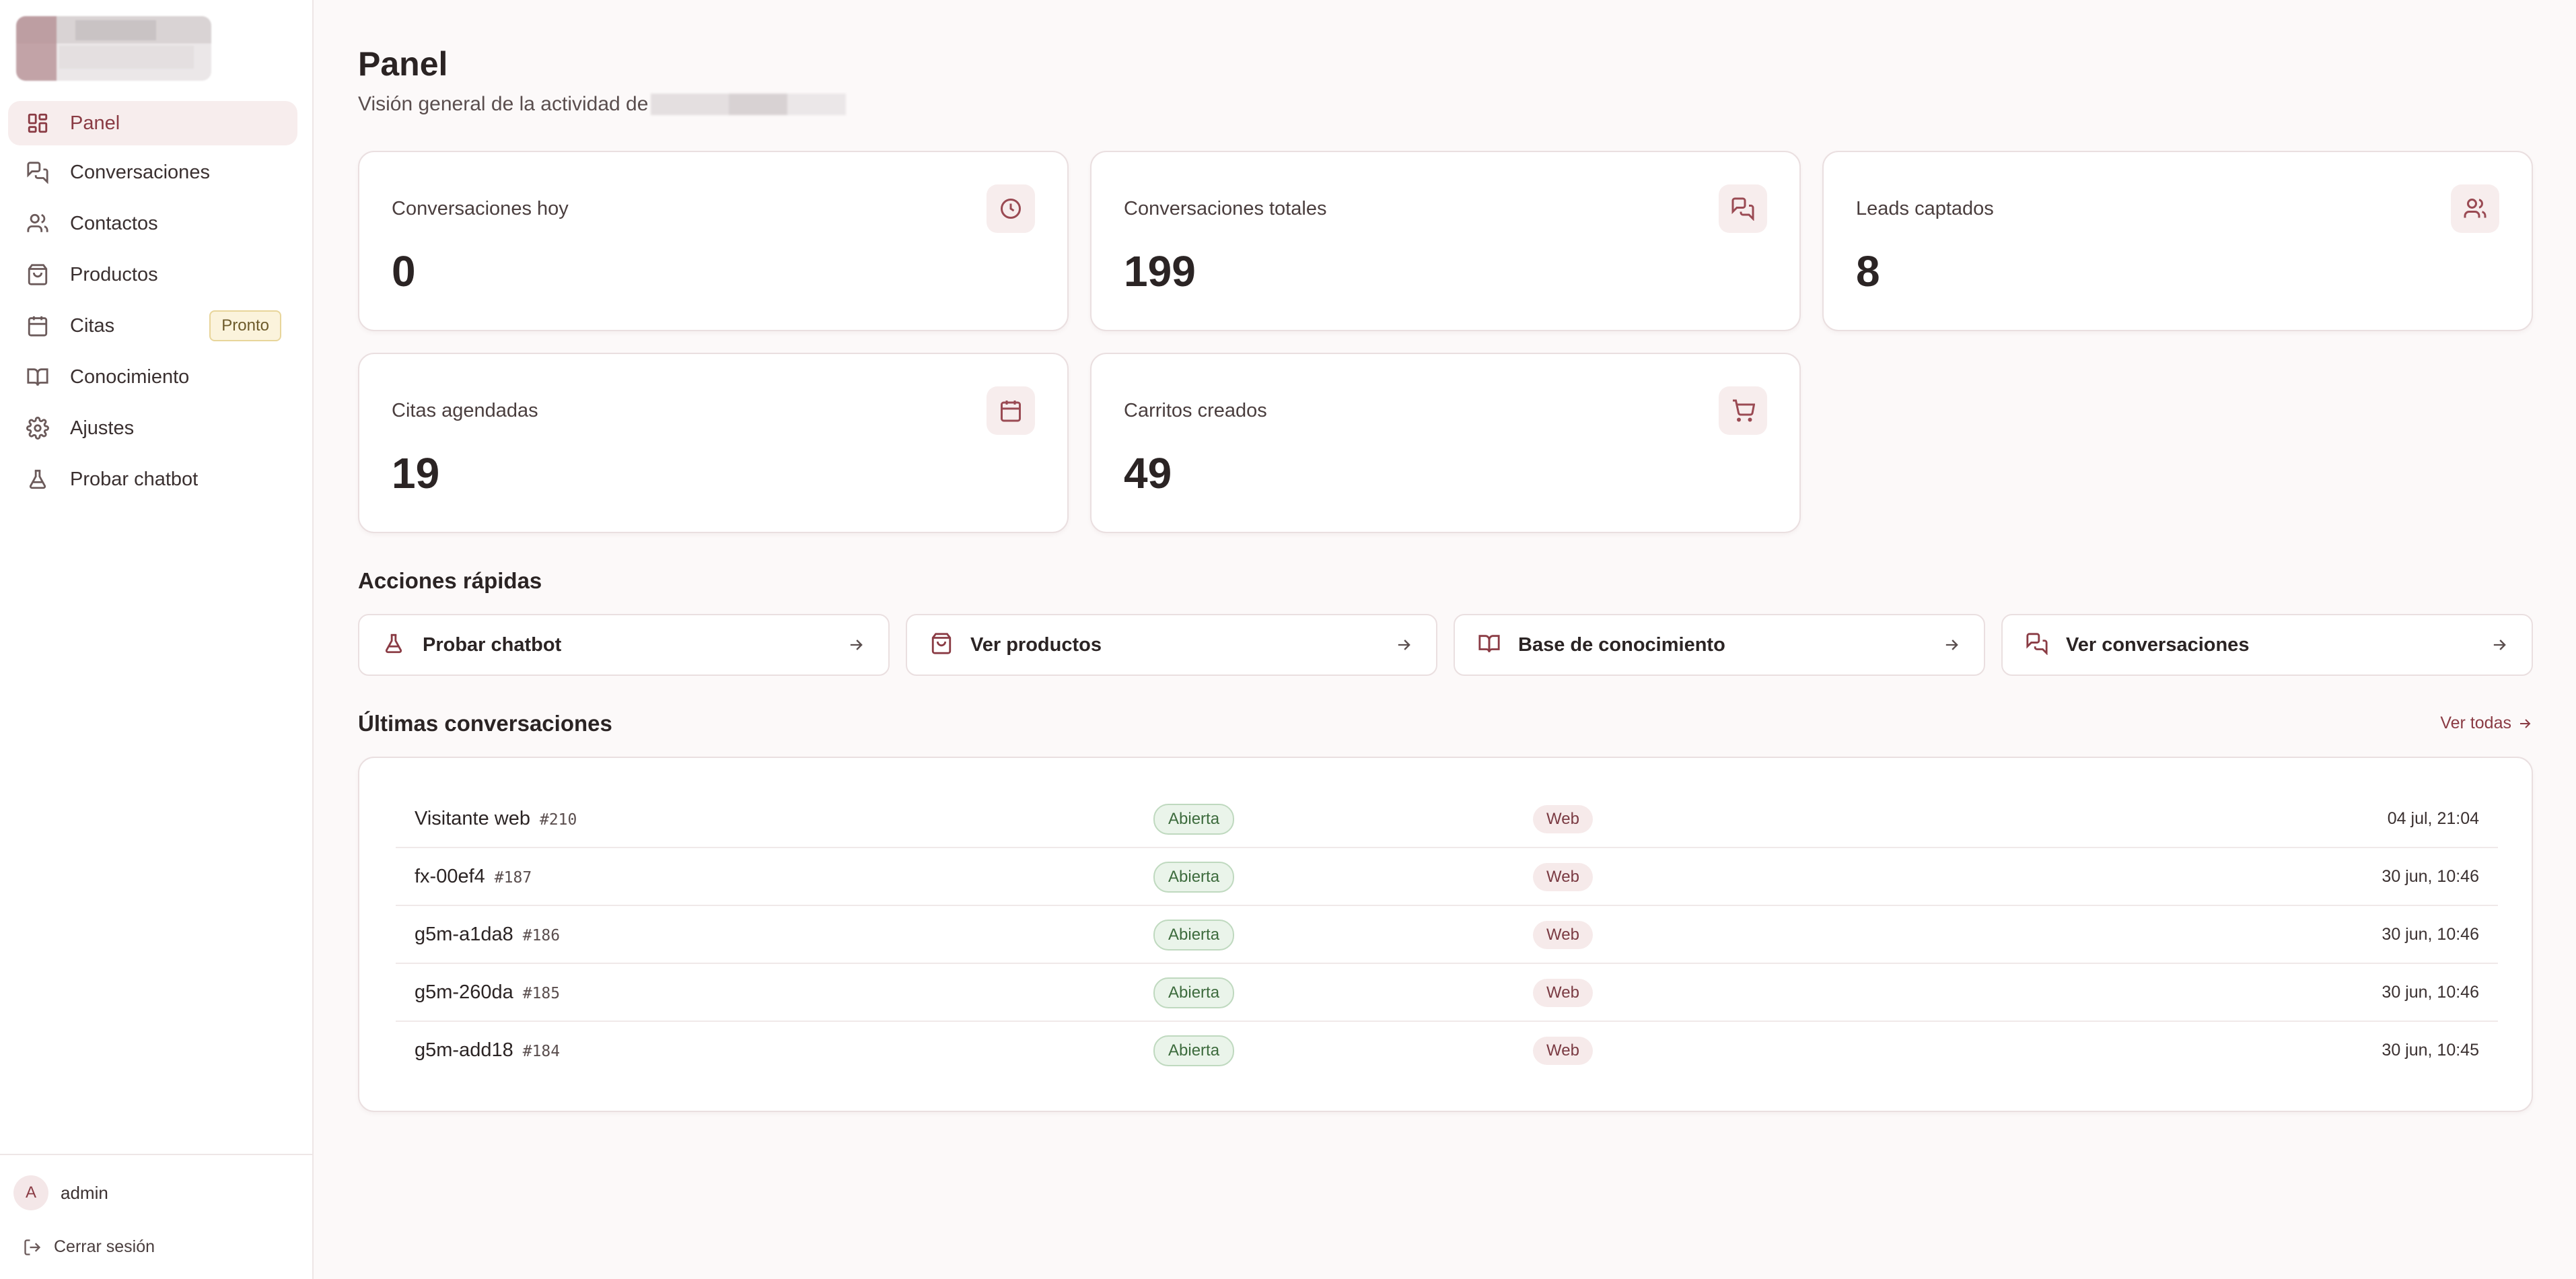 The height and width of the screenshot is (1279, 2576). I want to click on stat-value: 49, so click(1148, 473).